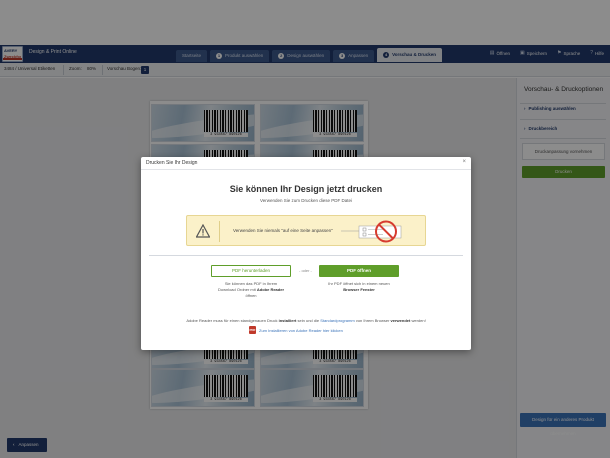 Image resolution: width=610 pixels, height=458 pixels. I want to click on note-text: von Ihrem Browser, so click(372, 320).